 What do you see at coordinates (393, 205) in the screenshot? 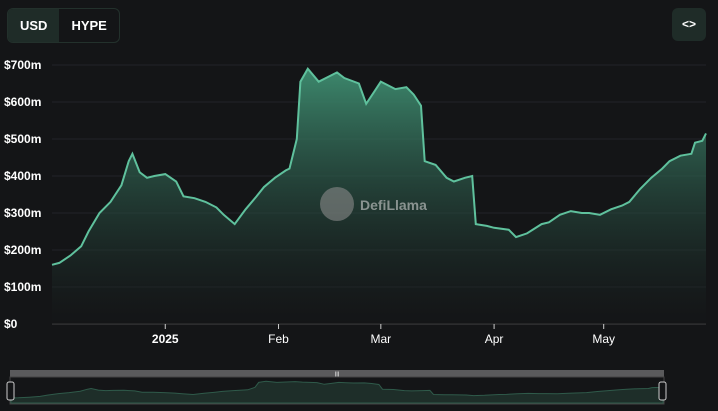
I see `watermark-text: DefiLlama` at bounding box center [393, 205].